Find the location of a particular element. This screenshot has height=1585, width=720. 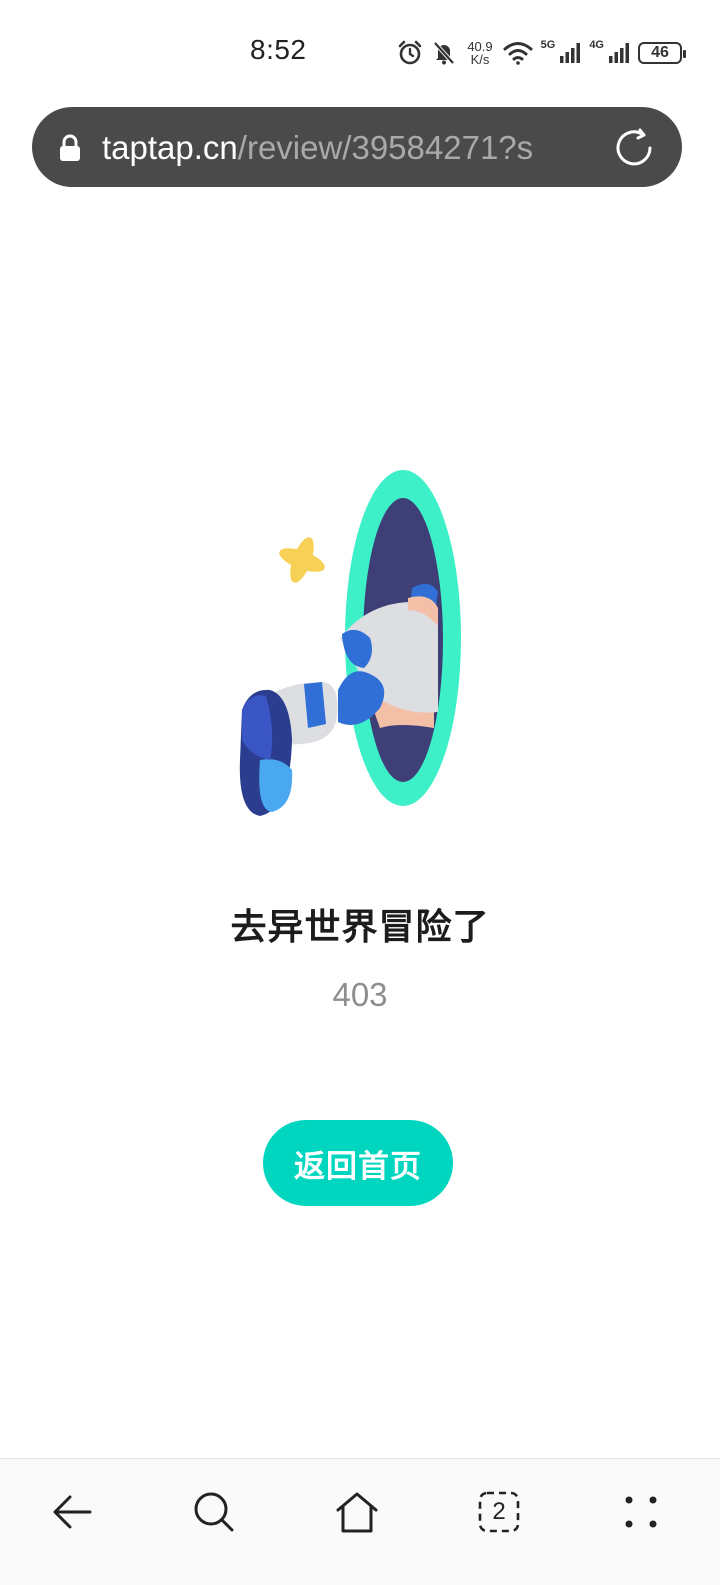

portal-illustration is located at coordinates (350, 643).